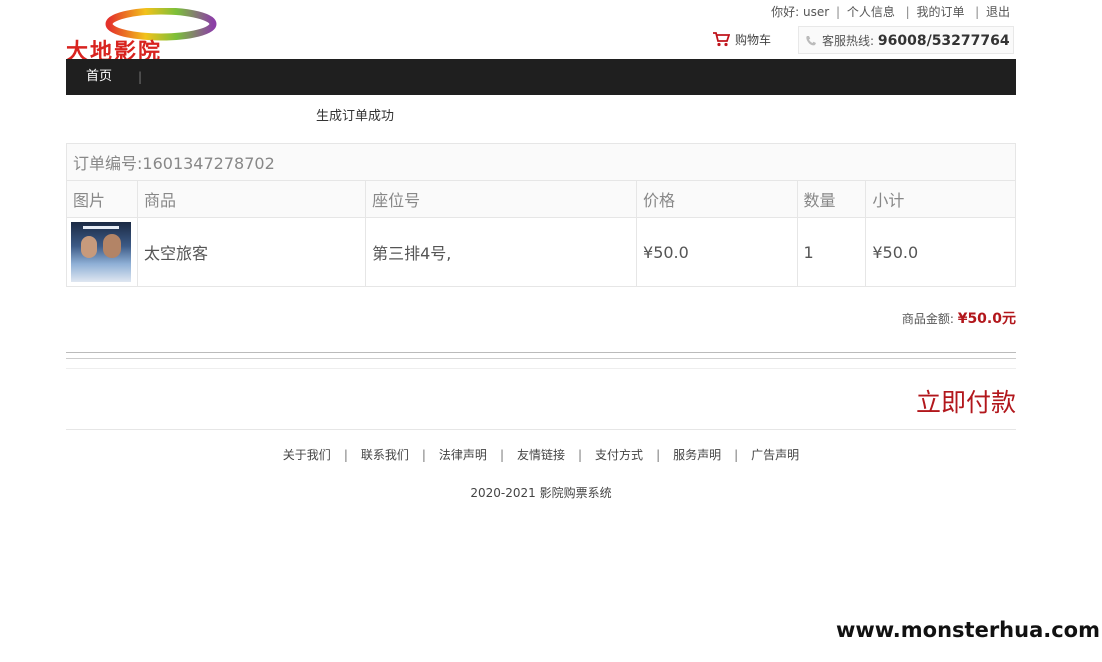 The image size is (1102, 662). I want to click on footer-link-payment: 支付方式, so click(619, 455).